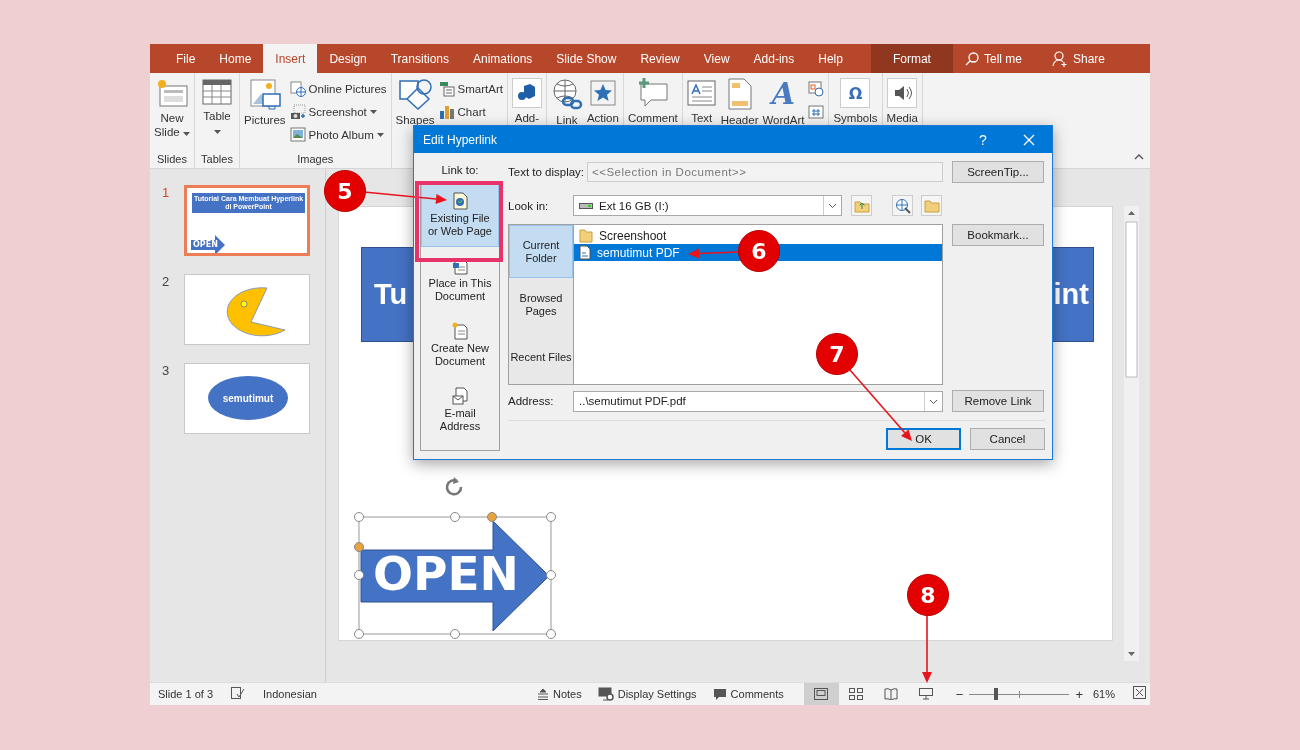  What do you see at coordinates (247, 309) in the screenshot?
I see `slide-thumbnail` at bounding box center [247, 309].